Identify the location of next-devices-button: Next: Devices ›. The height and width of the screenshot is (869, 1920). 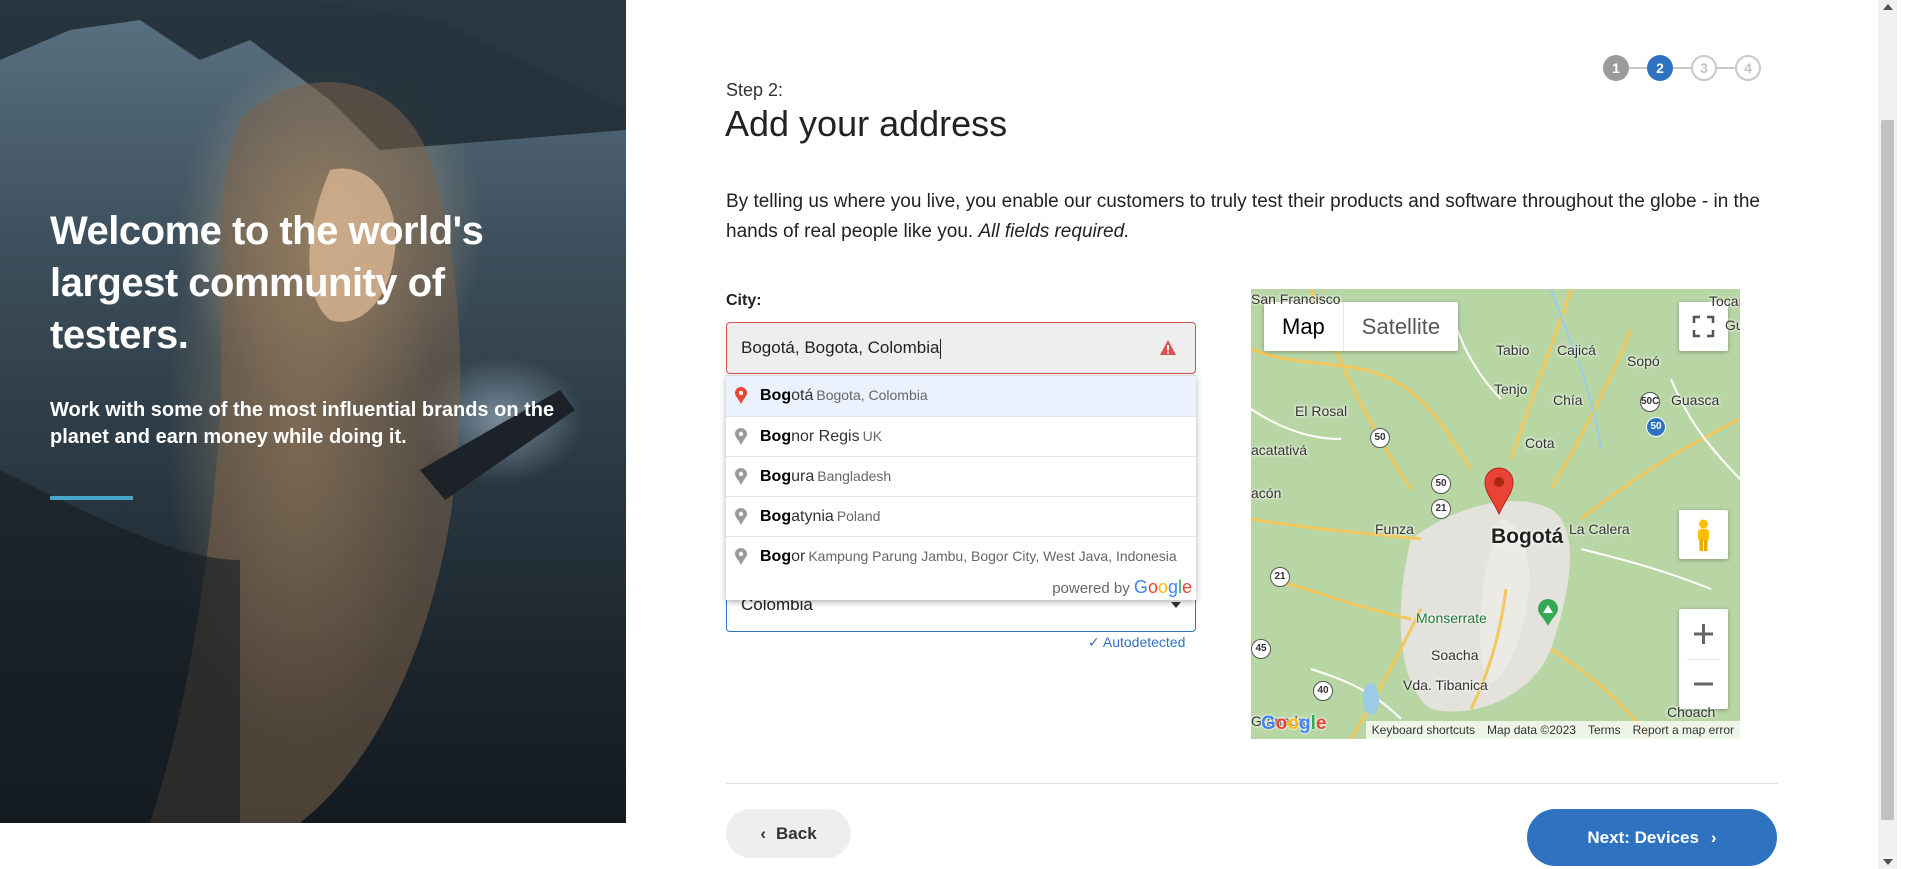
(1652, 837).